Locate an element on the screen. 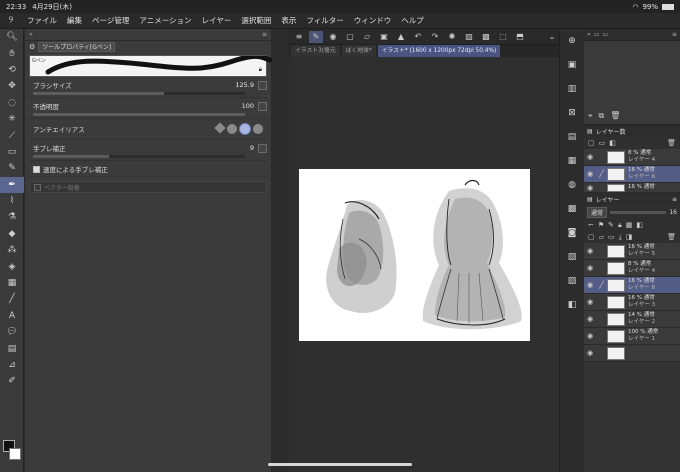  layer-row: ◉ 14 % 通常 レイヤー 2 is located at coordinates (632, 319).